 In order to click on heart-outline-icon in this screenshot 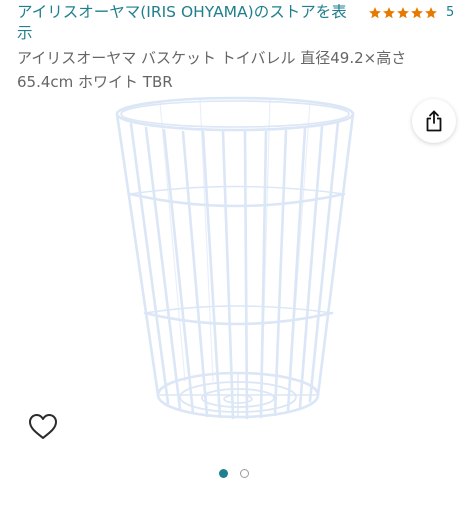, I will do `click(43, 426)`.